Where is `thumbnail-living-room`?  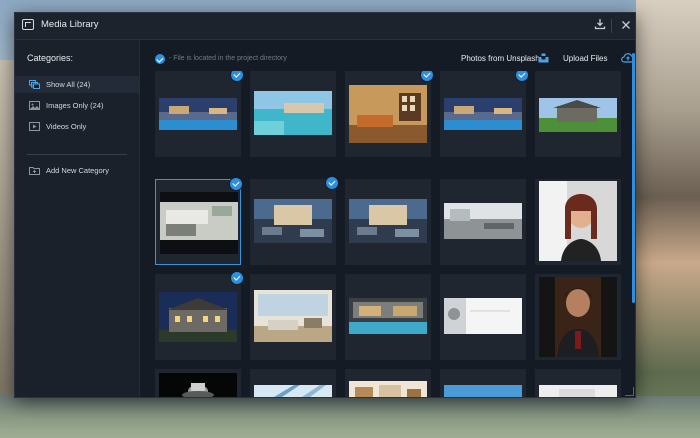
thumbnail-living-room is located at coordinates (388, 114).